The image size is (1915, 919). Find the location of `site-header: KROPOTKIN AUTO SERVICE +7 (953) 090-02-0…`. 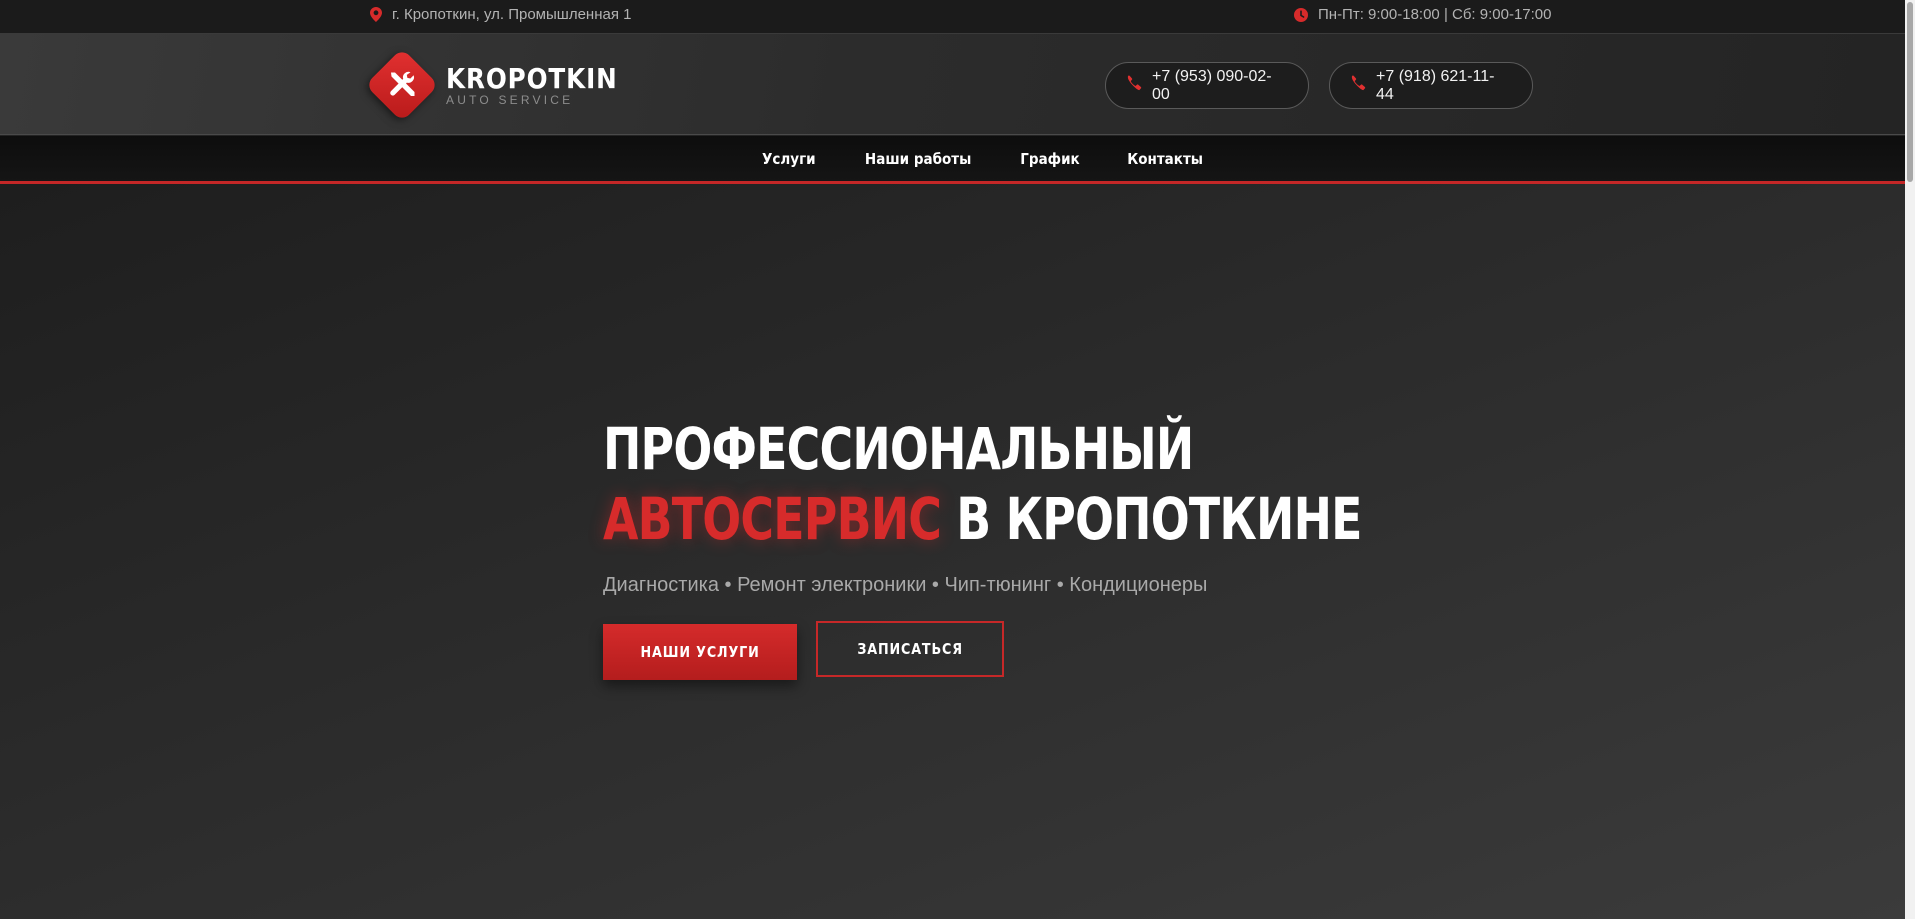

site-header: KROPOTKIN AUTO SERVICE +7 (953) 090-02-0… is located at coordinates (952, 84).